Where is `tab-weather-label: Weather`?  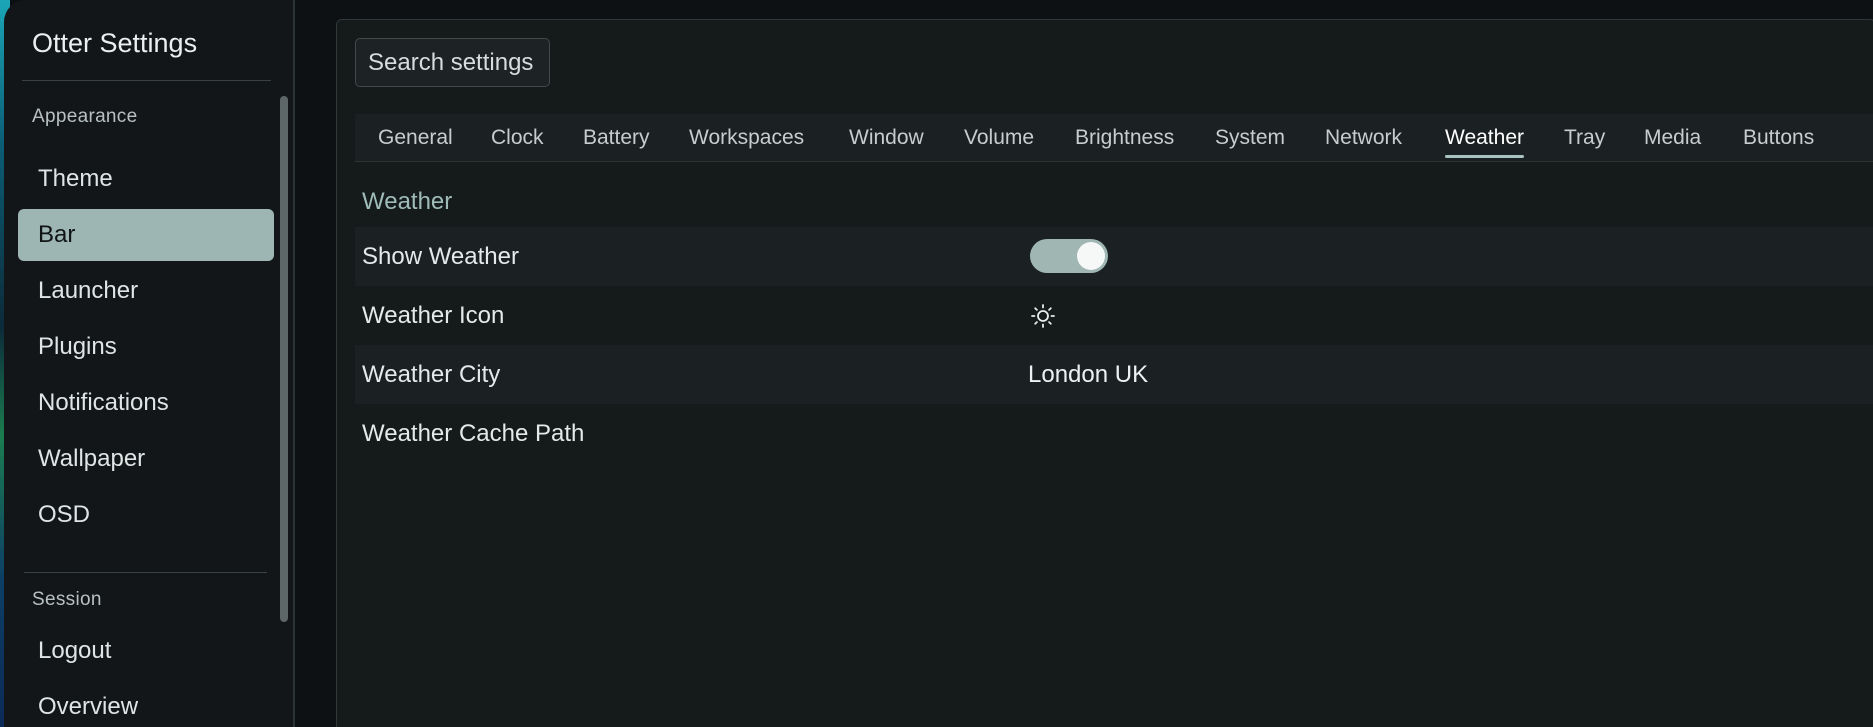 tab-weather-label: Weather is located at coordinates (1484, 137).